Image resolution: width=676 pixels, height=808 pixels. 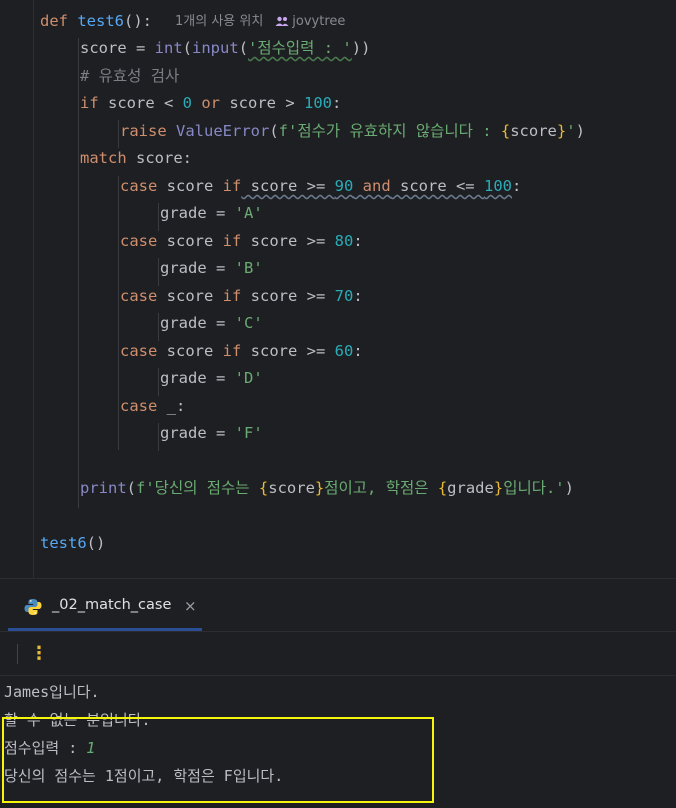 I want to click on string-literal: 'C', so click(x=248, y=323).